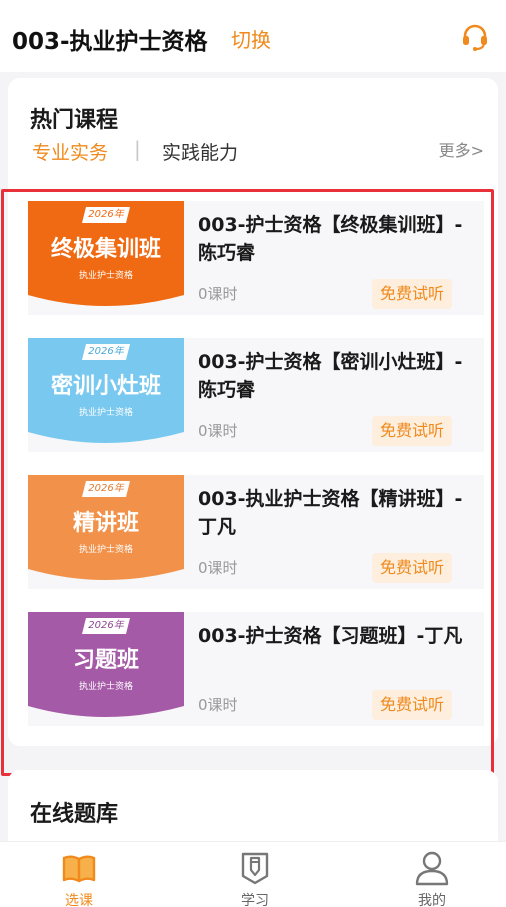 The width and height of the screenshot is (506, 907). What do you see at coordinates (461, 149) in the screenshot?
I see `more-link: 更多>` at bounding box center [461, 149].